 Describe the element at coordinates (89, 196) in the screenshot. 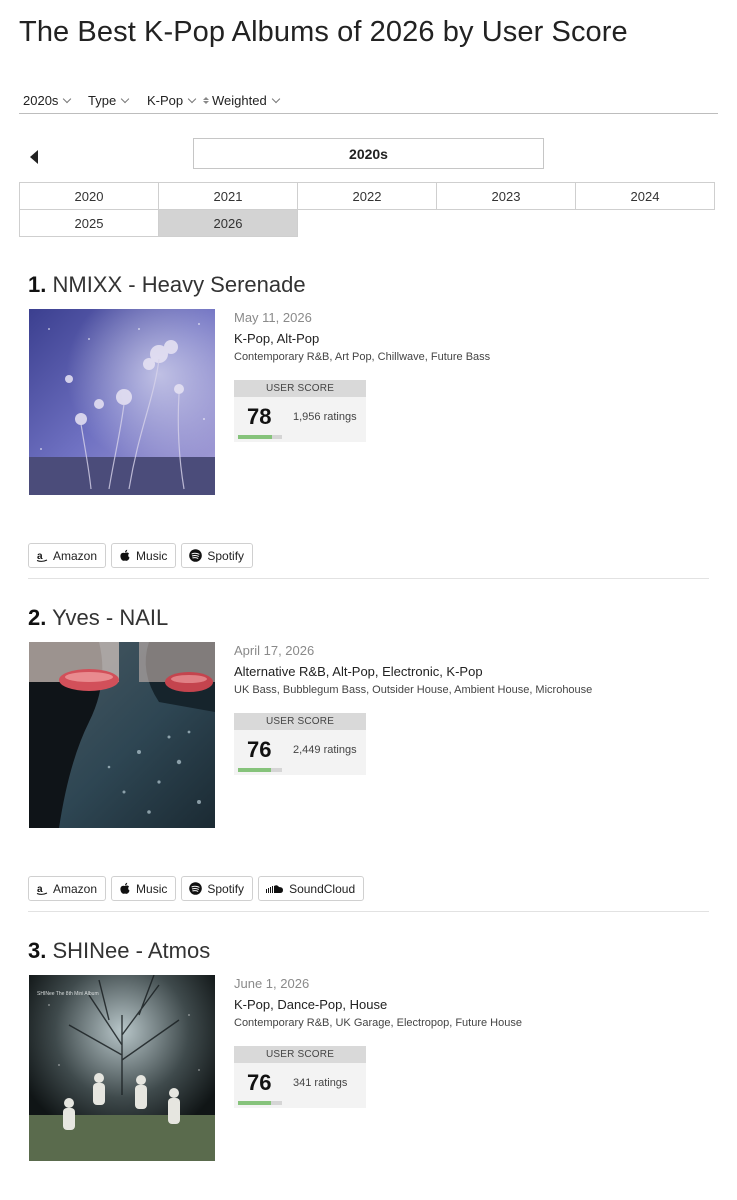

I see `year-tab: 2020` at that location.